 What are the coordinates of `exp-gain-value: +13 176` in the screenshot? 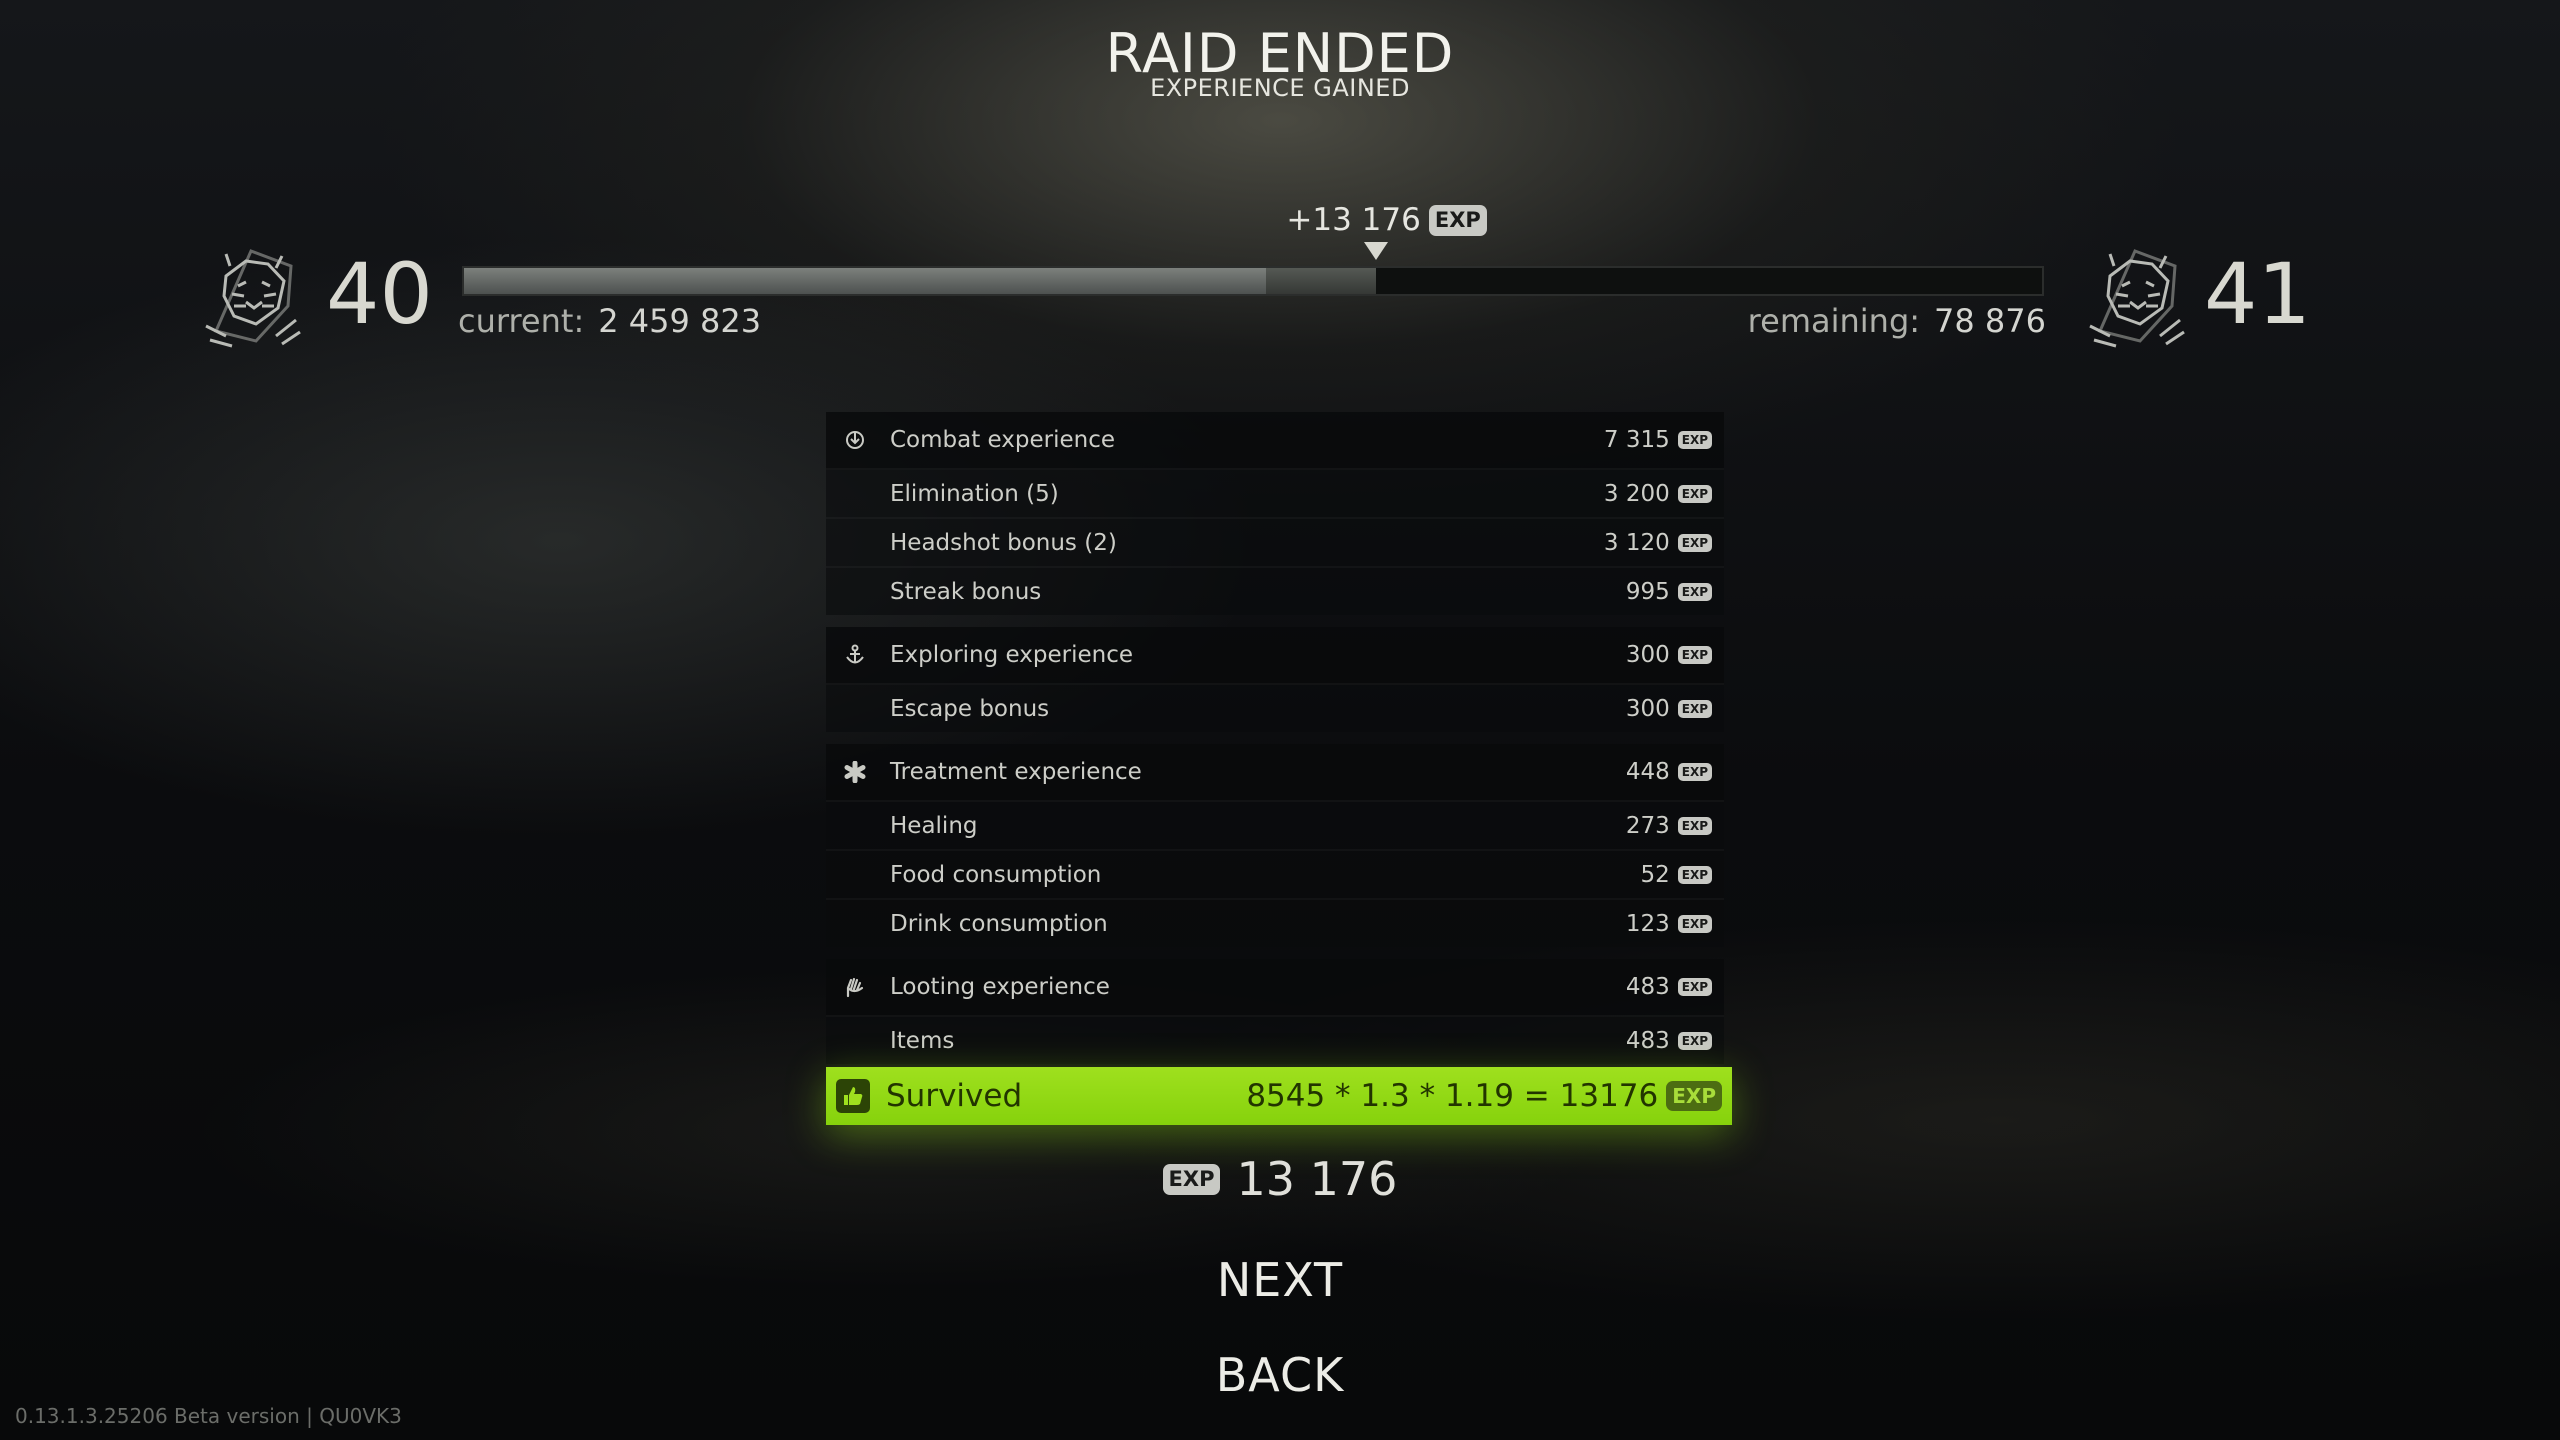 It's located at (1353, 220).